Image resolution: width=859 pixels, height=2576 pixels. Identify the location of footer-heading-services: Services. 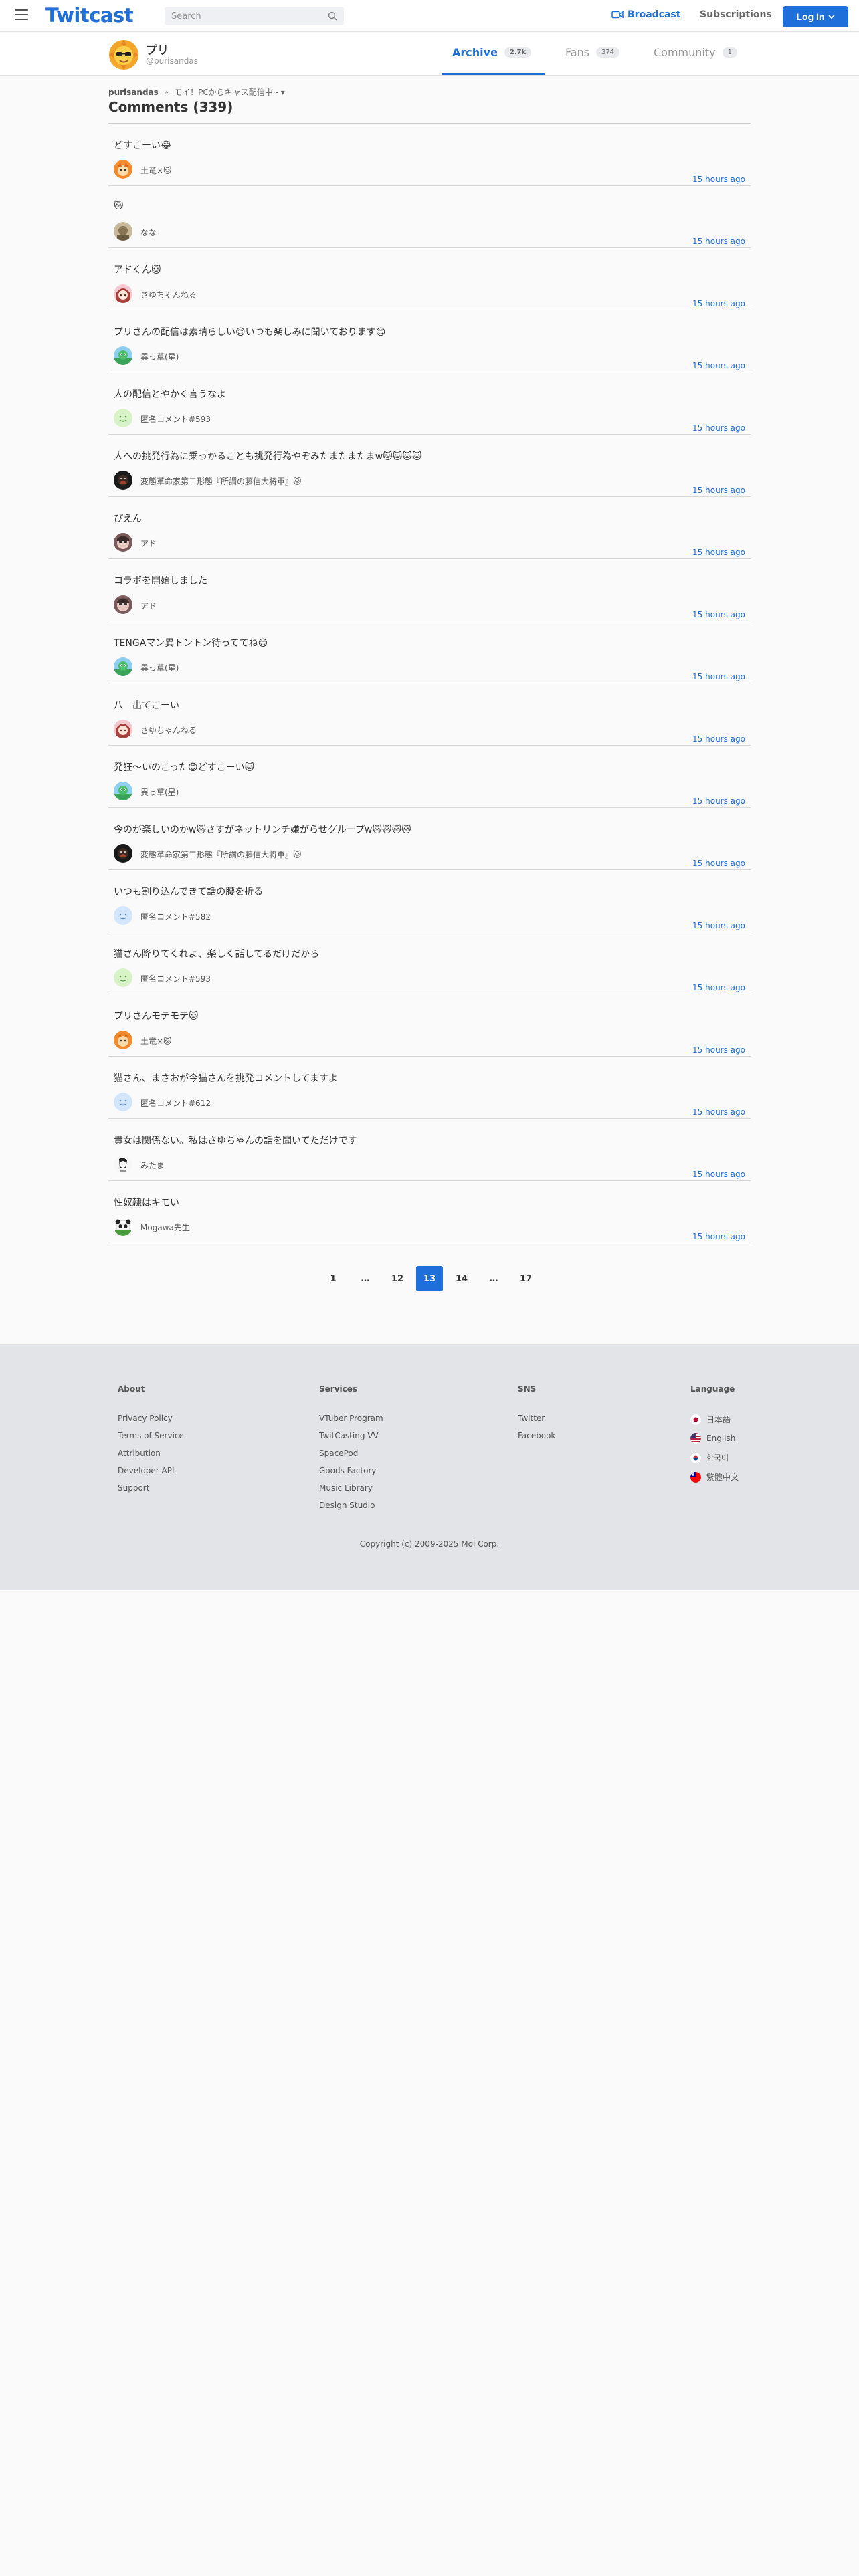
(338, 1389).